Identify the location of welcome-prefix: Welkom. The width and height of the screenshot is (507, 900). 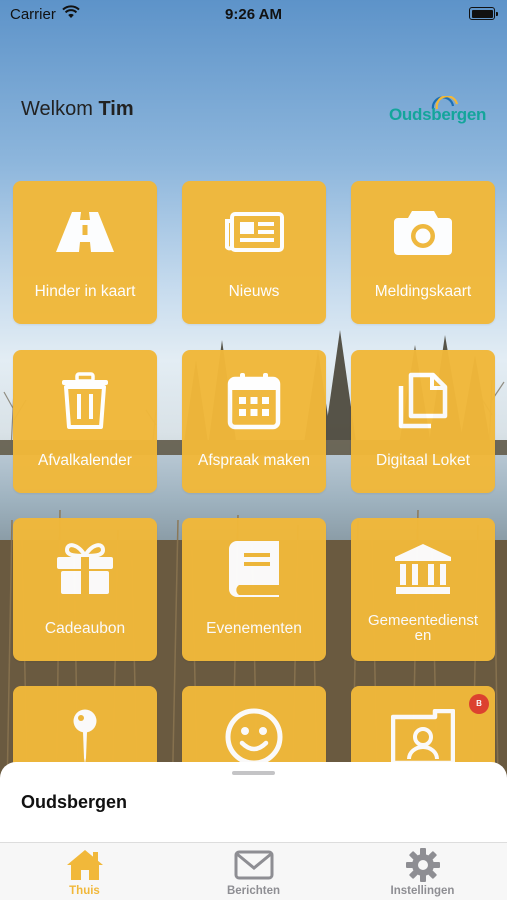
(57, 109).